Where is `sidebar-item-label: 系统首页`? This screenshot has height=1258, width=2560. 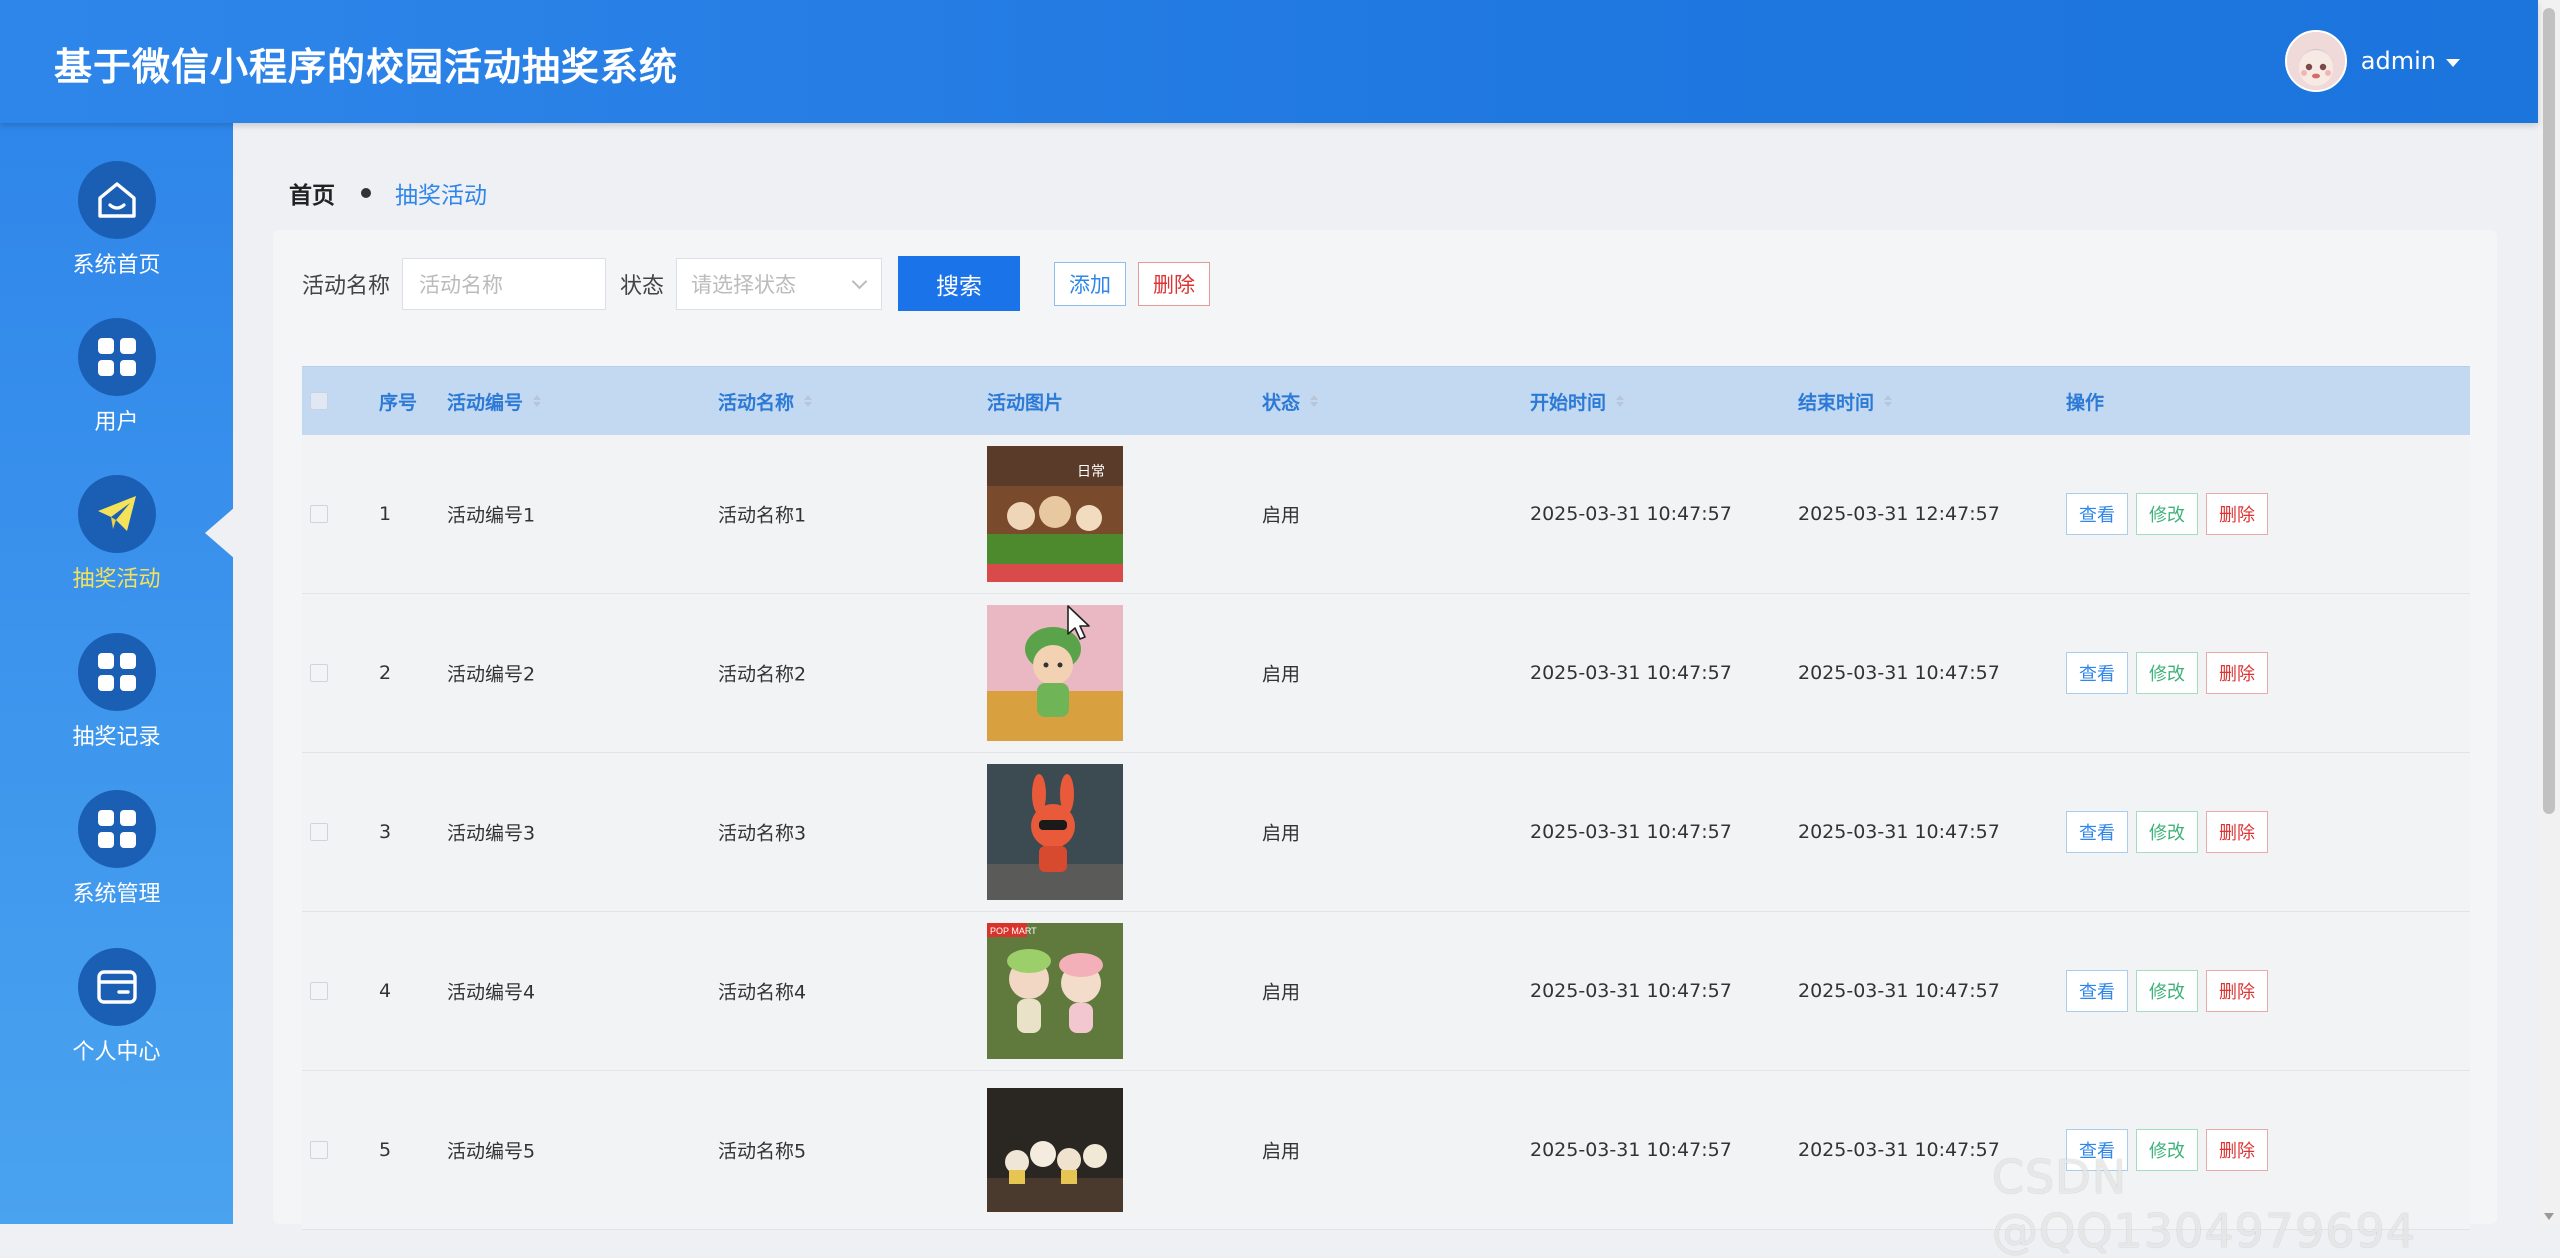 sidebar-item-label: 系统首页 is located at coordinates (116, 265).